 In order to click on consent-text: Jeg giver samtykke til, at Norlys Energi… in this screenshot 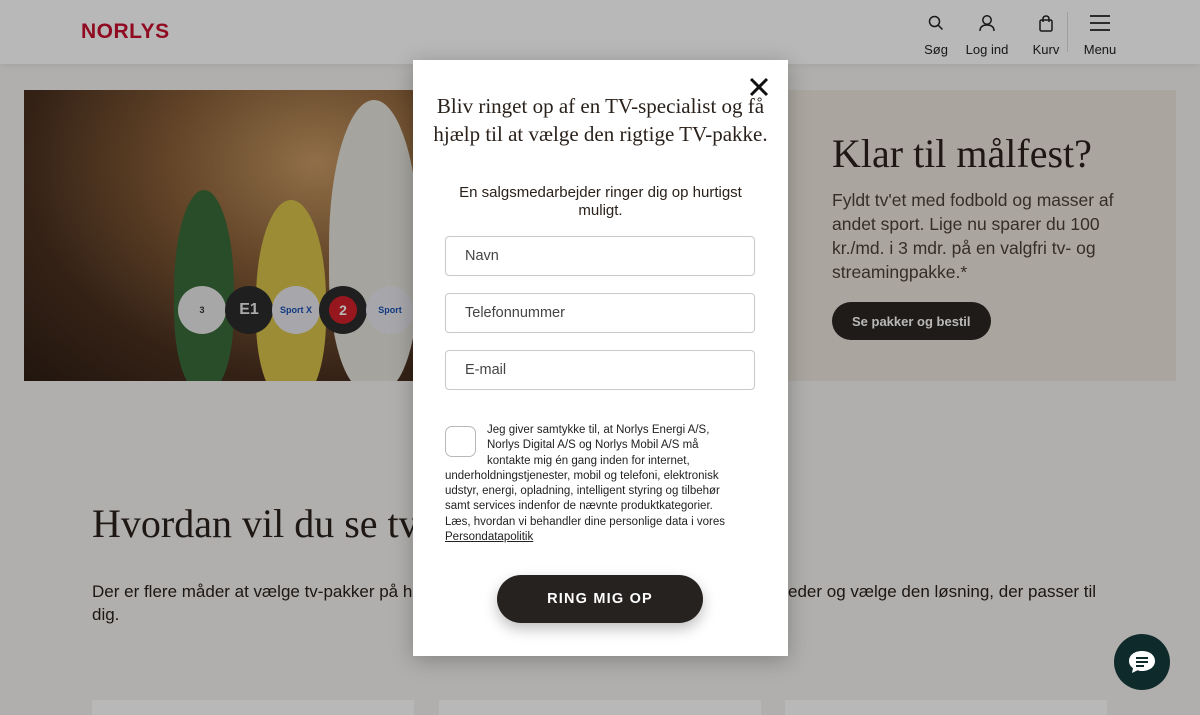, I will do `click(601, 484)`.